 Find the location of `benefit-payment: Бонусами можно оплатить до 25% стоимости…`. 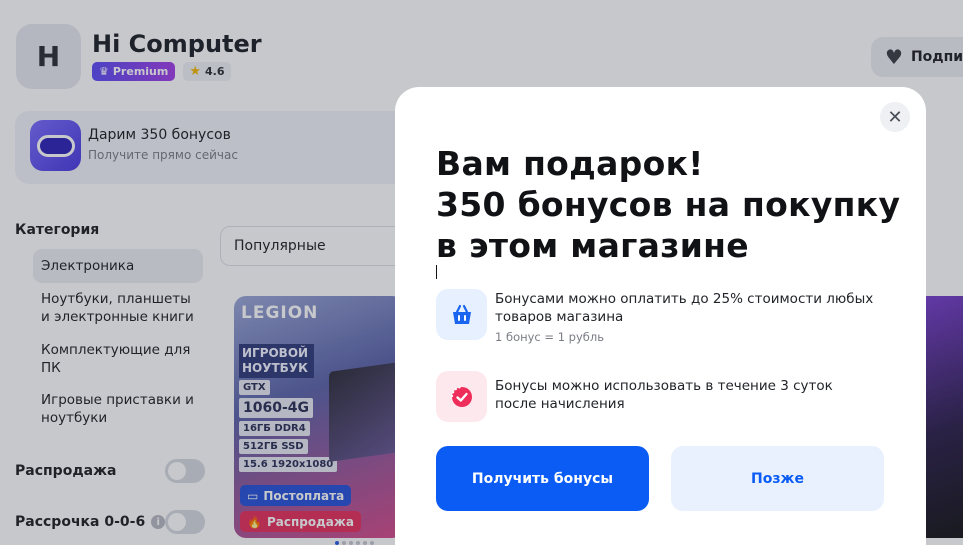

benefit-payment: Бонусами можно оплатить до 25% стоимости… is located at coordinates (655, 316).